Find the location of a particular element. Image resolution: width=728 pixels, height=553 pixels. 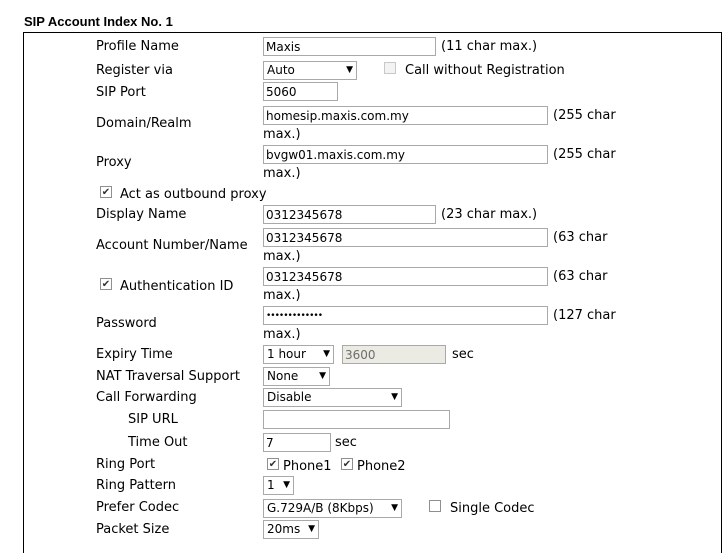

sip-port-label: SIP Port is located at coordinates (121, 92).